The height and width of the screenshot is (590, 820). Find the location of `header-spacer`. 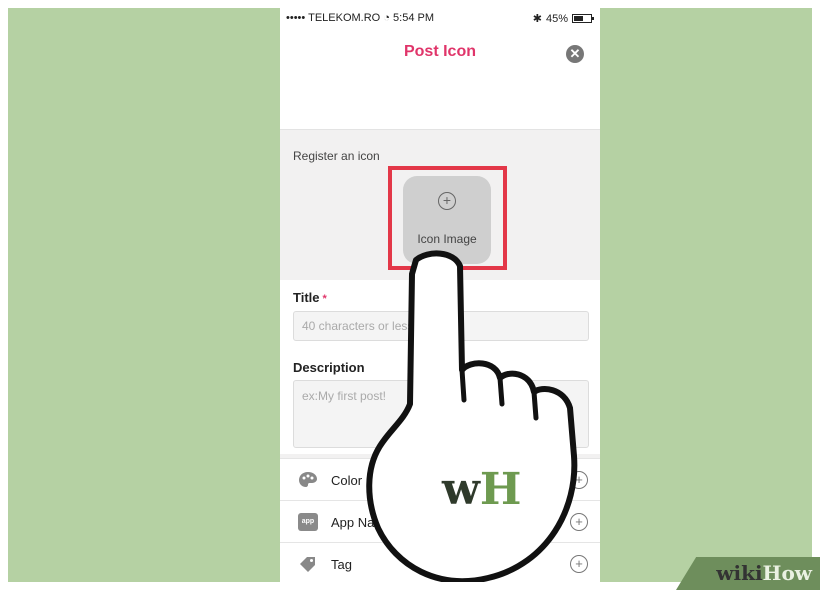

header-spacer is located at coordinates (440, 104).